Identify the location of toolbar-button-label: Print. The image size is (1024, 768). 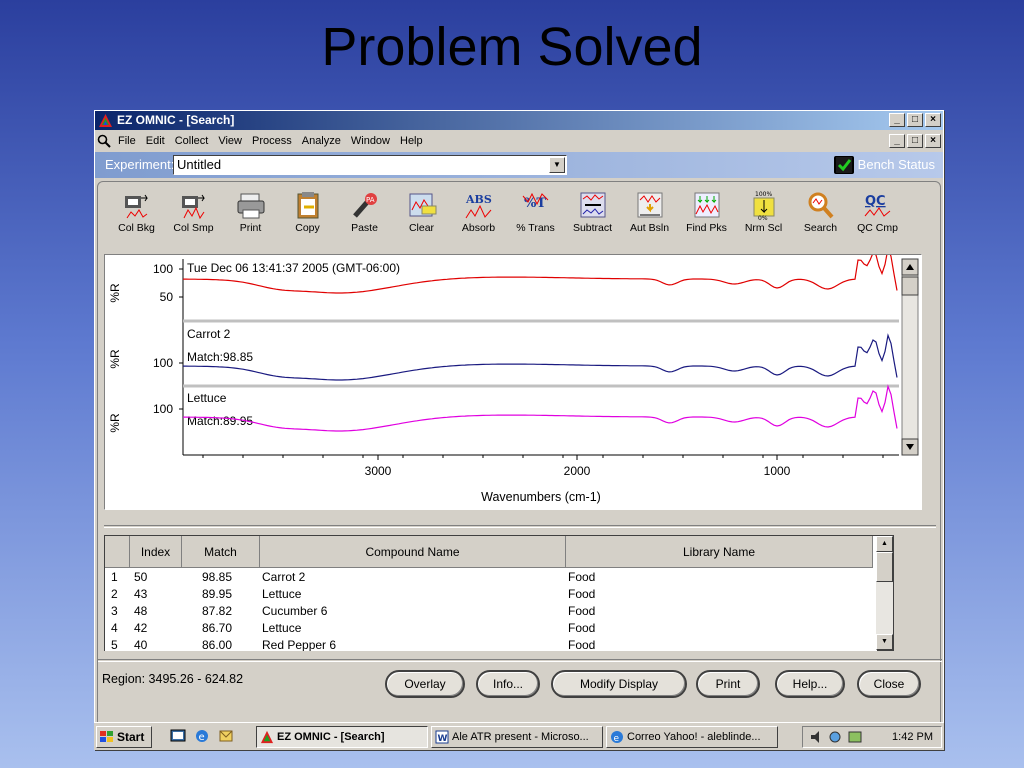
(250, 228).